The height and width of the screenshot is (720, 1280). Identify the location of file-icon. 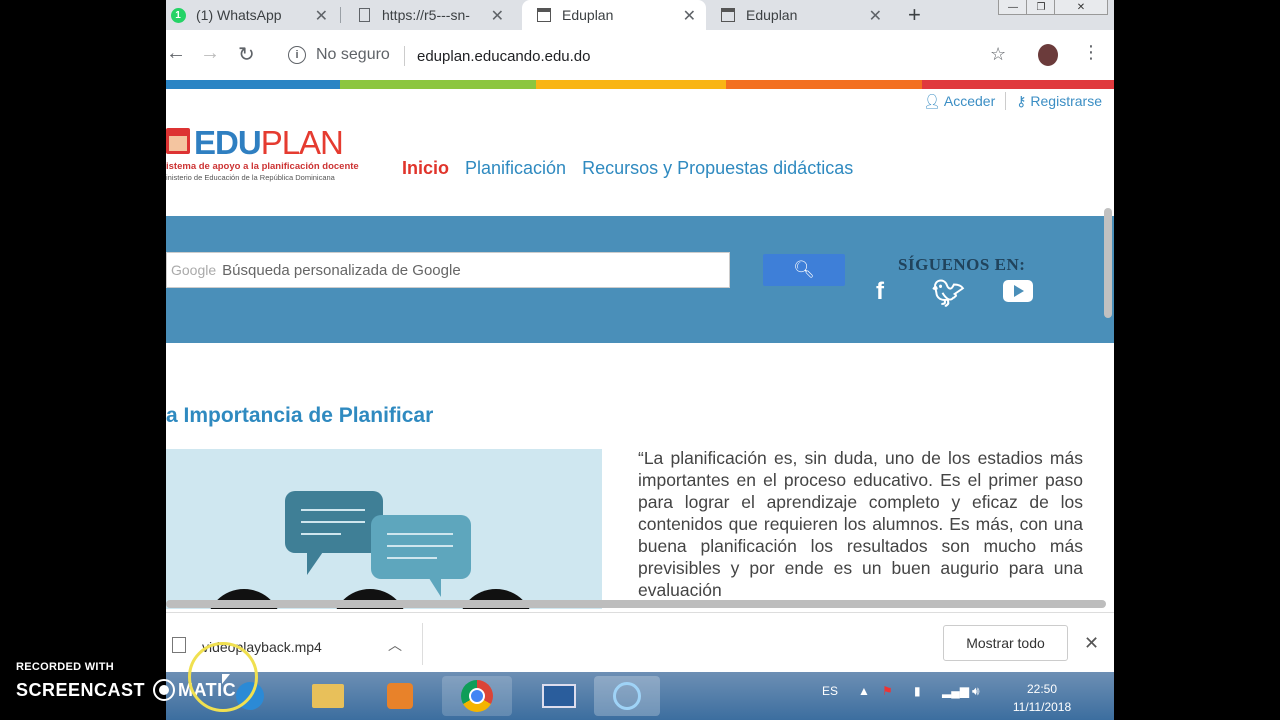
(179, 645).